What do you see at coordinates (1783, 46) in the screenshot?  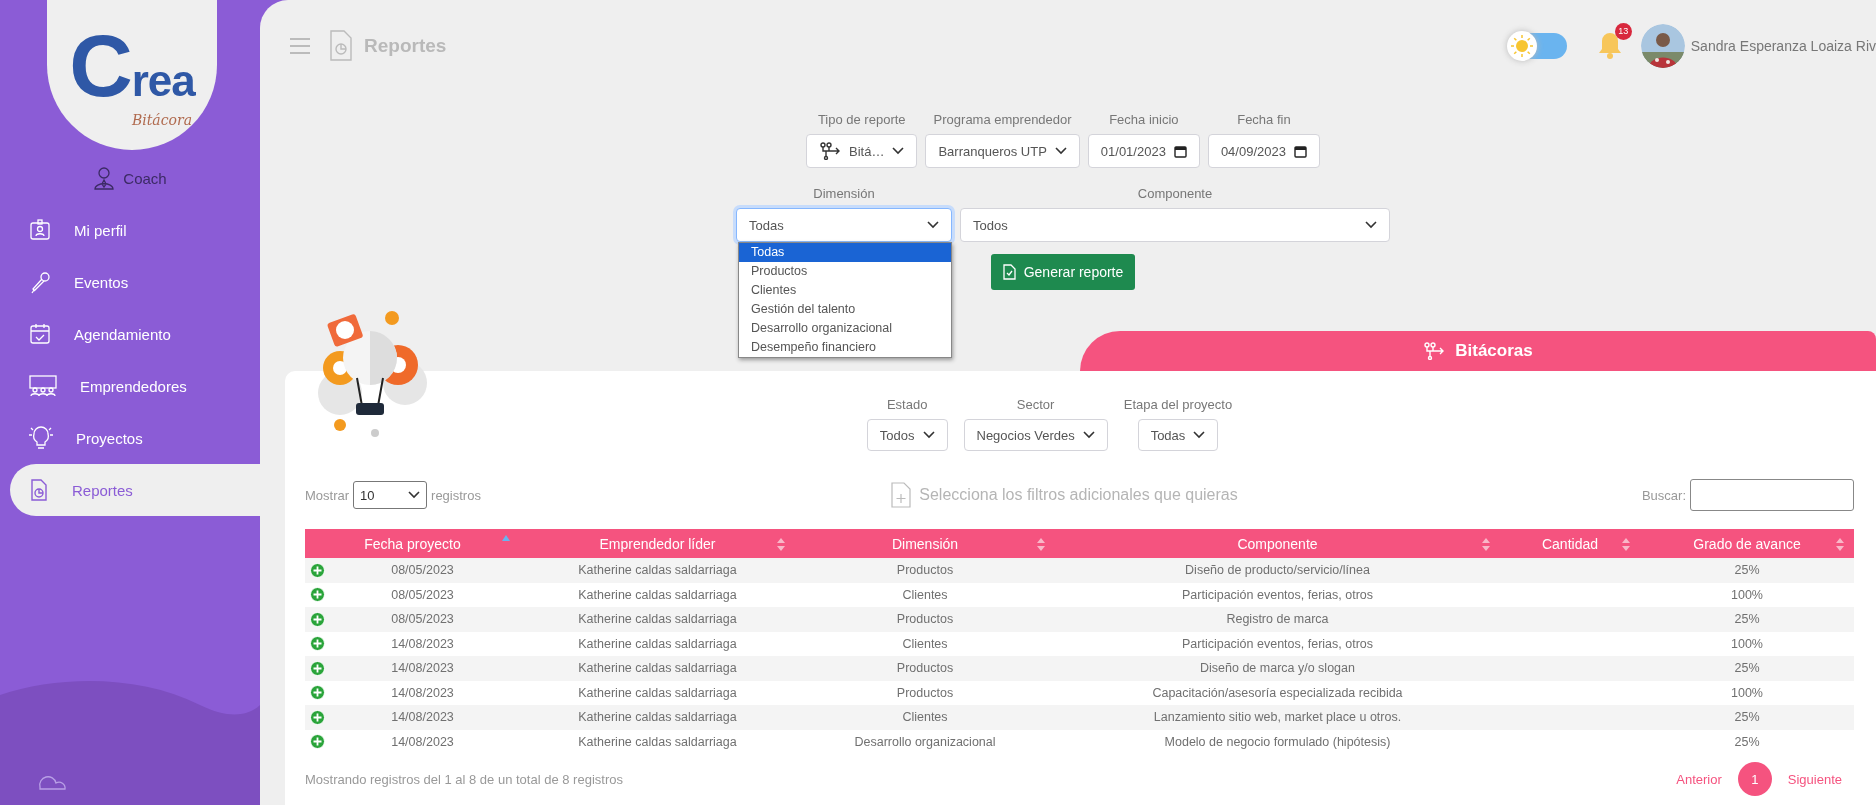 I see `user-name: Sandra Esperanza Loaiza Riv` at bounding box center [1783, 46].